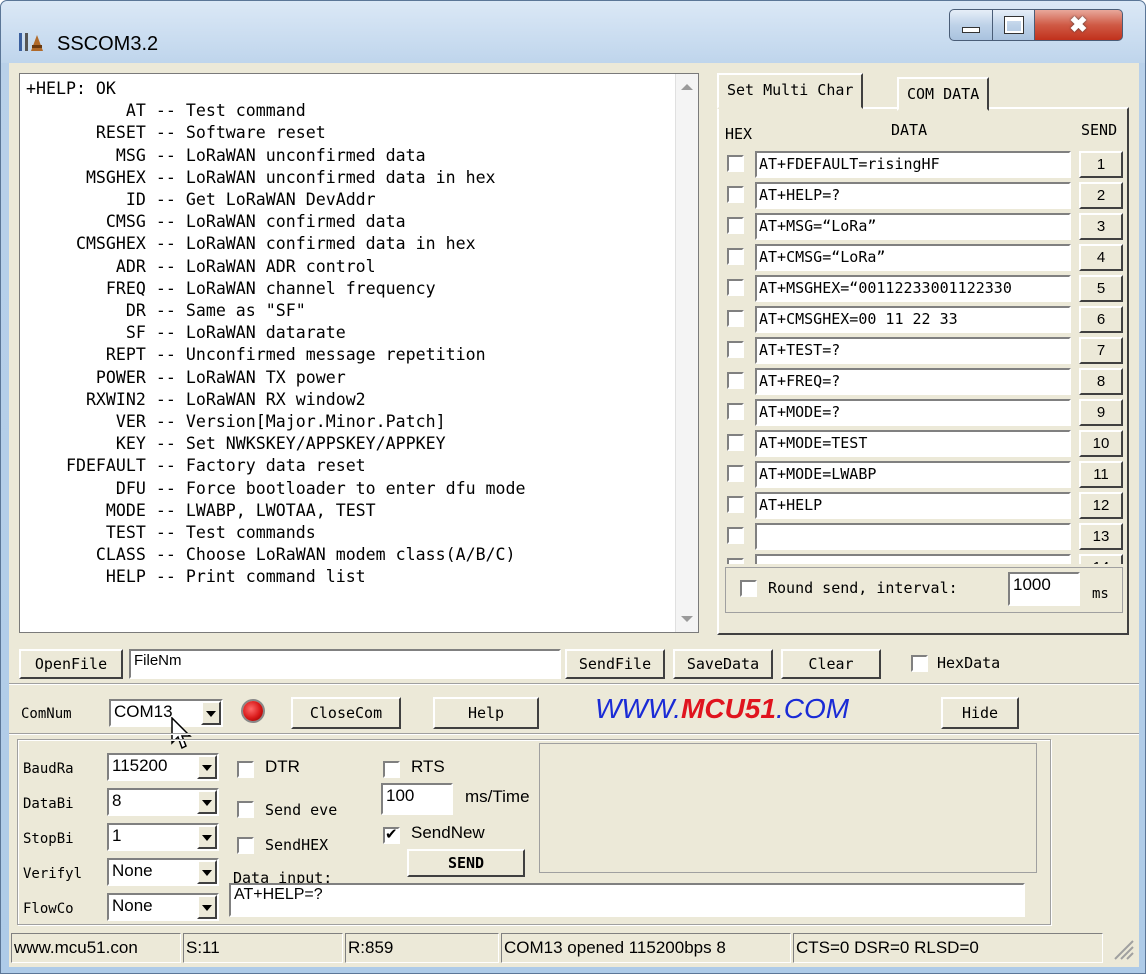 This screenshot has width=1146, height=974. I want to click on multi-char-send-button: 3, so click(1101, 226).